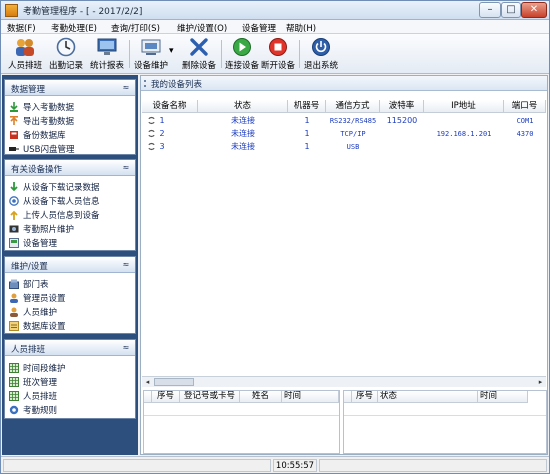  Describe the element at coordinates (445, 422) in the screenshot. I see `status-table: 序号 状态 时间` at that location.